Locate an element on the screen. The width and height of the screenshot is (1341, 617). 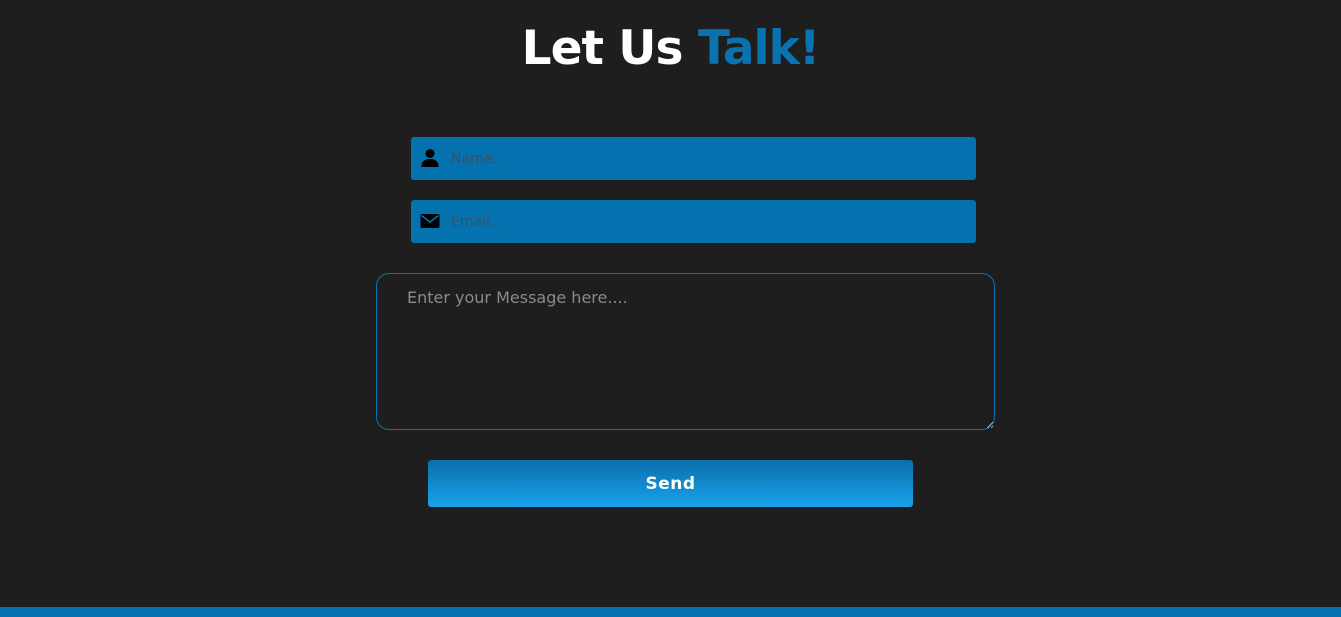
name-field is located at coordinates (693, 158).